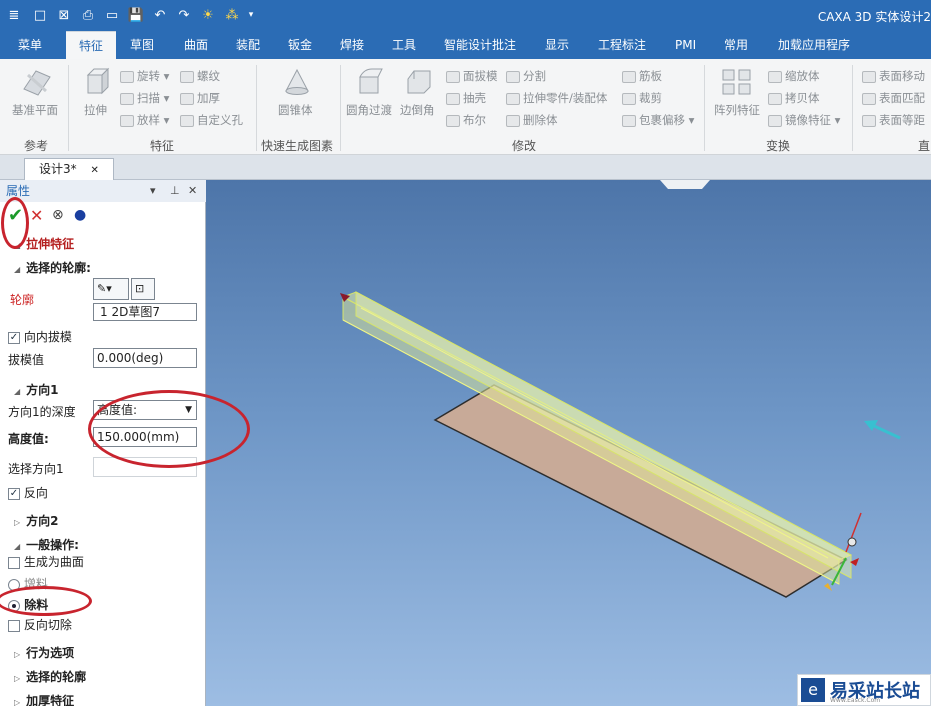 Image resolution: width=931 pixels, height=706 pixels. I want to click on ribbon-separator, so click(852, 108).